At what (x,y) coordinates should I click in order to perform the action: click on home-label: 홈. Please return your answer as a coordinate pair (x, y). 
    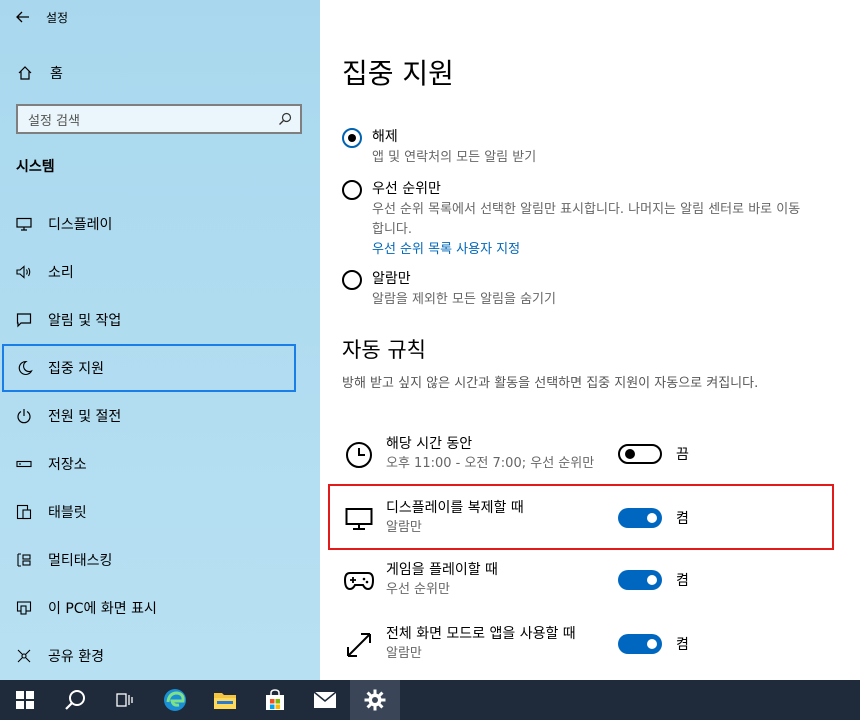
    Looking at the image, I should click on (56, 74).